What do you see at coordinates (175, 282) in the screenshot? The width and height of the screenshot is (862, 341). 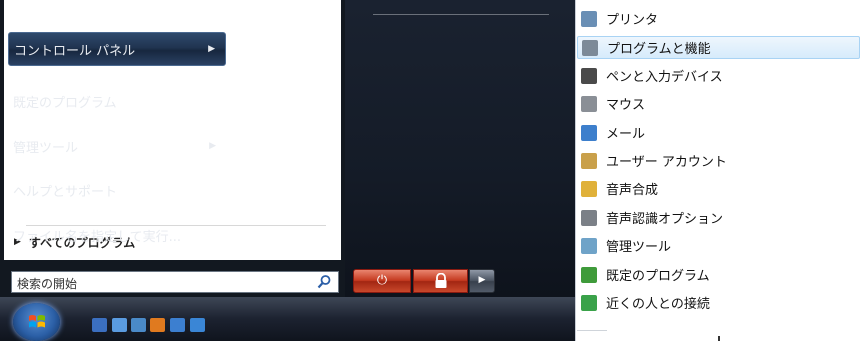 I see `search-input: 検索の開始` at bounding box center [175, 282].